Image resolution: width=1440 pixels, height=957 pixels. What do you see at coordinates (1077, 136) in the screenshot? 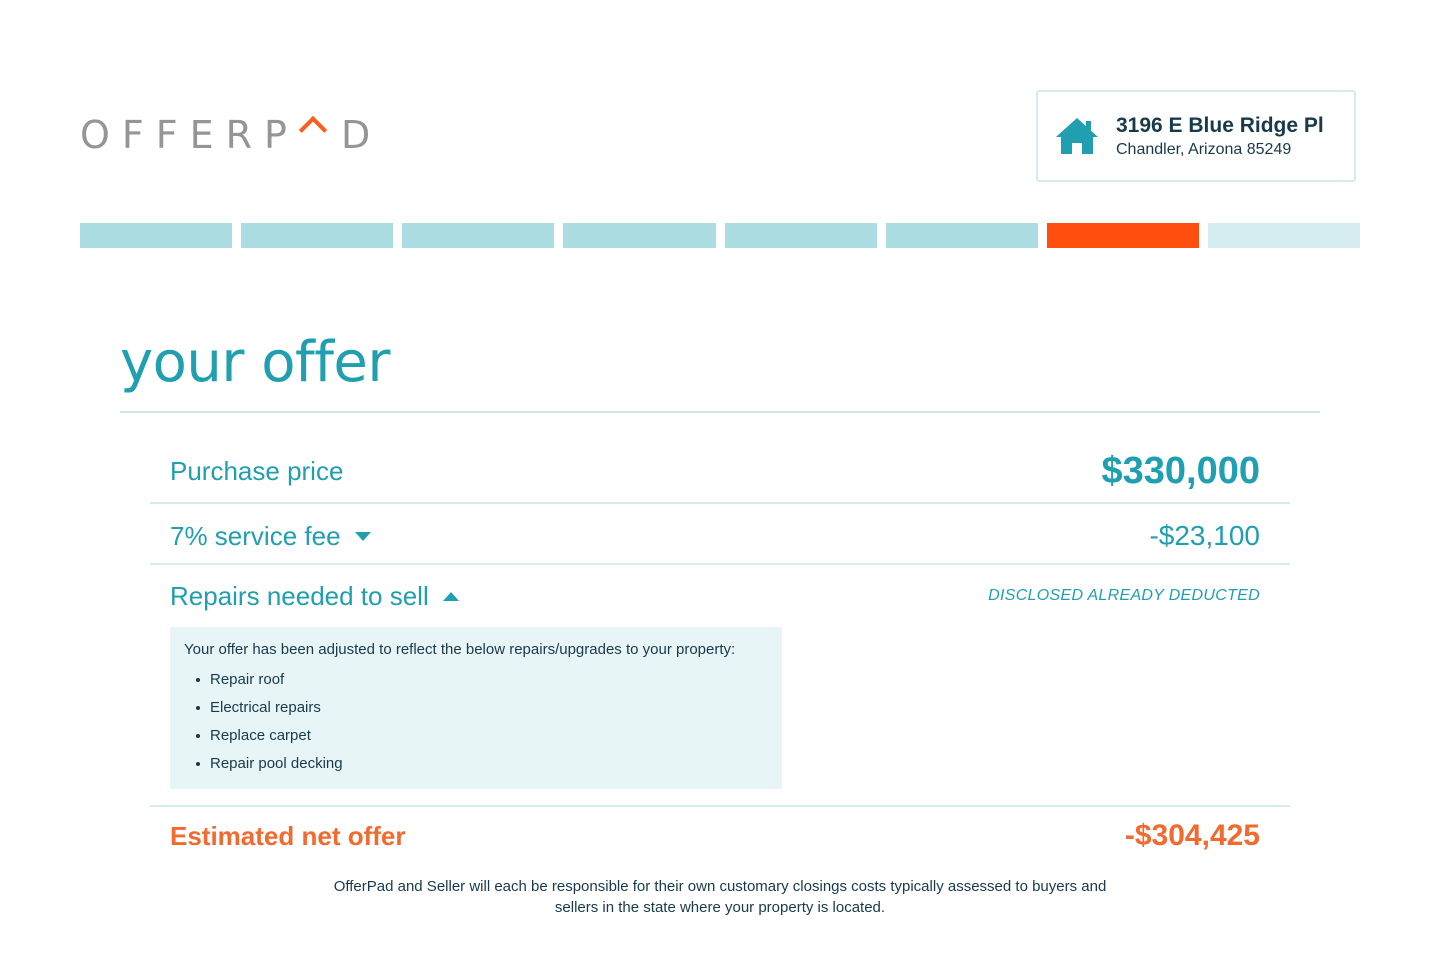
I see `house-icon` at bounding box center [1077, 136].